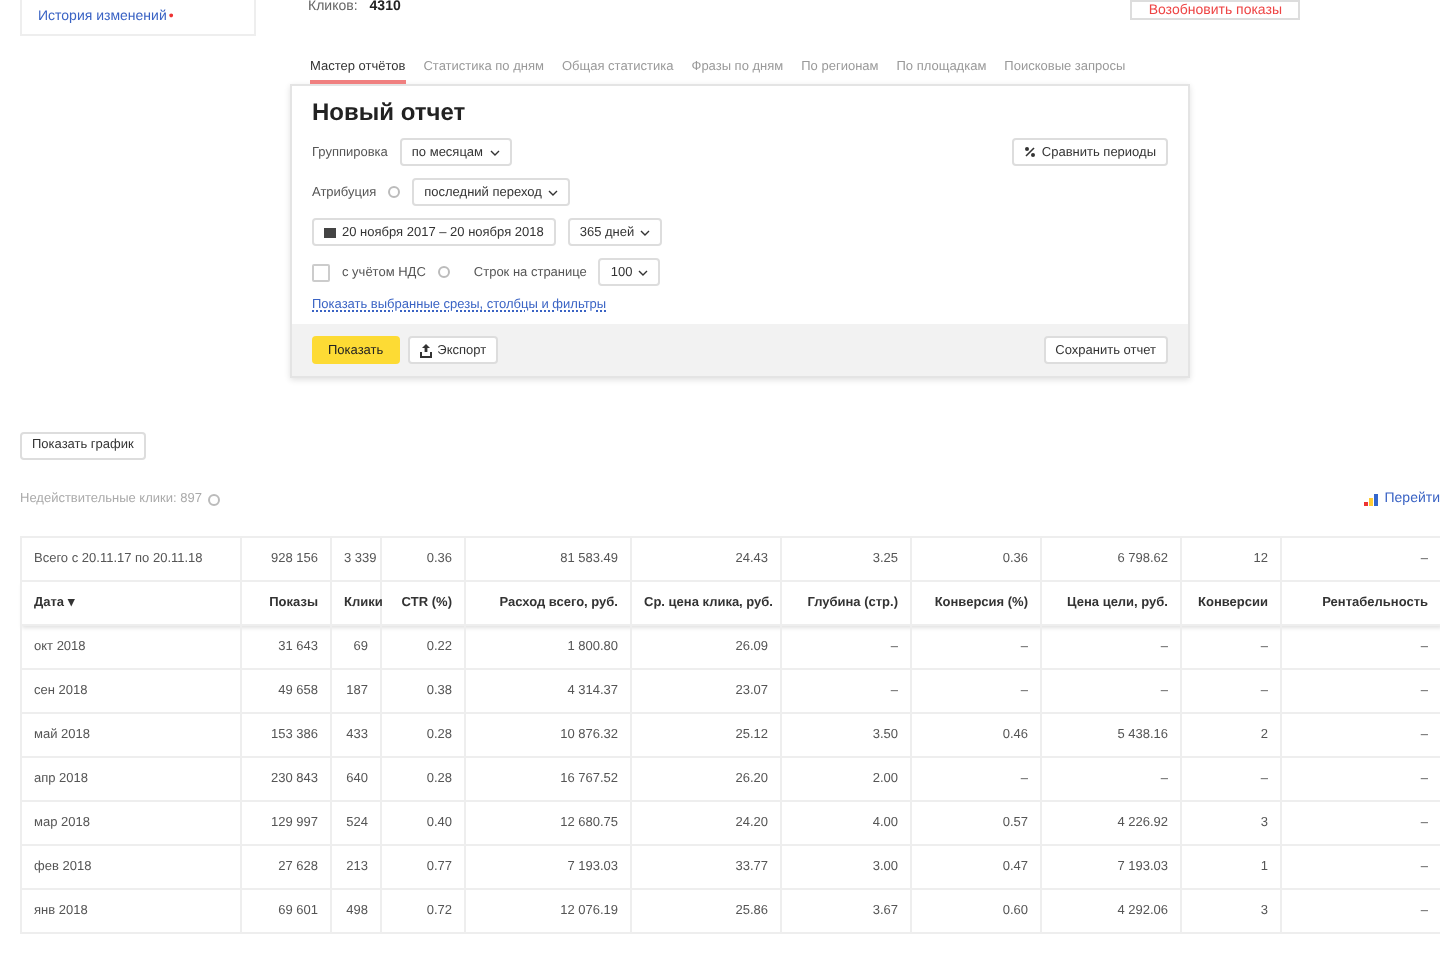  What do you see at coordinates (1029, 152) in the screenshot?
I see `percent-icon` at bounding box center [1029, 152].